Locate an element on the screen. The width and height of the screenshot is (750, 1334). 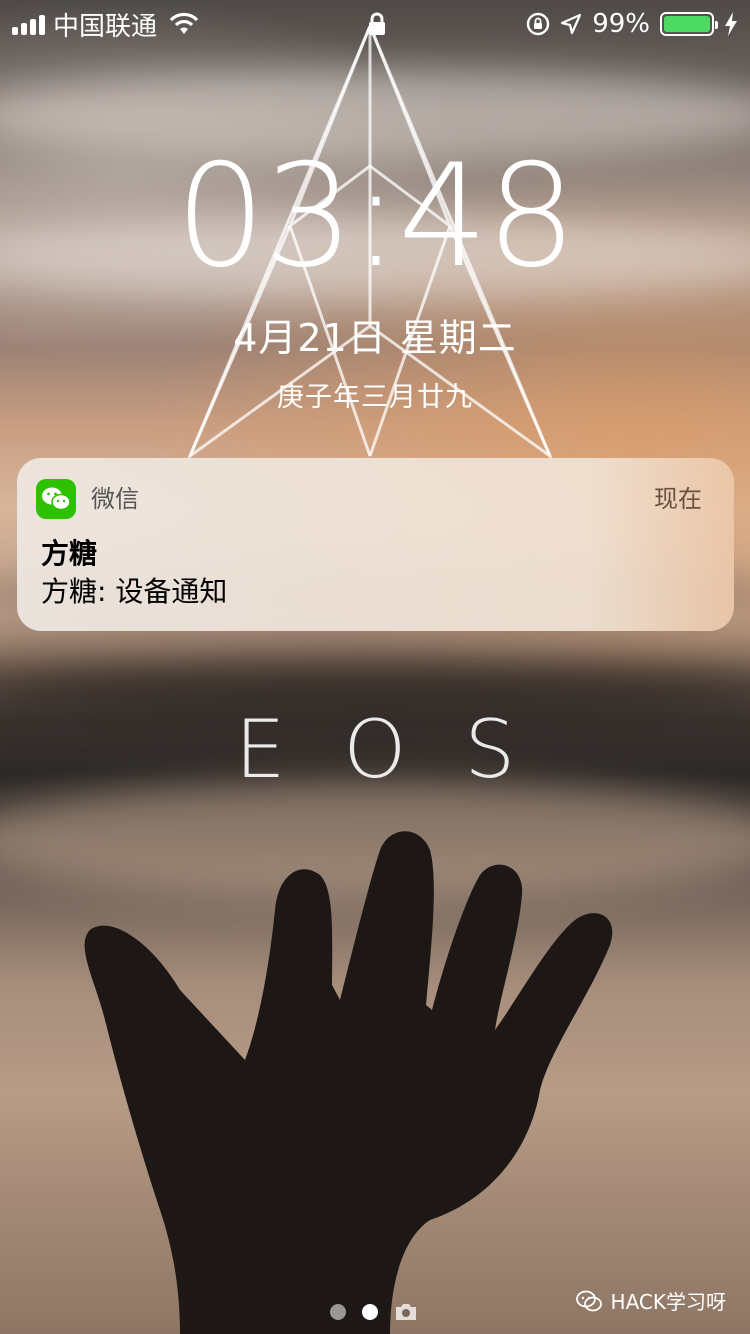
wallpaper-eos-text: EOS is located at coordinates (404, 749).